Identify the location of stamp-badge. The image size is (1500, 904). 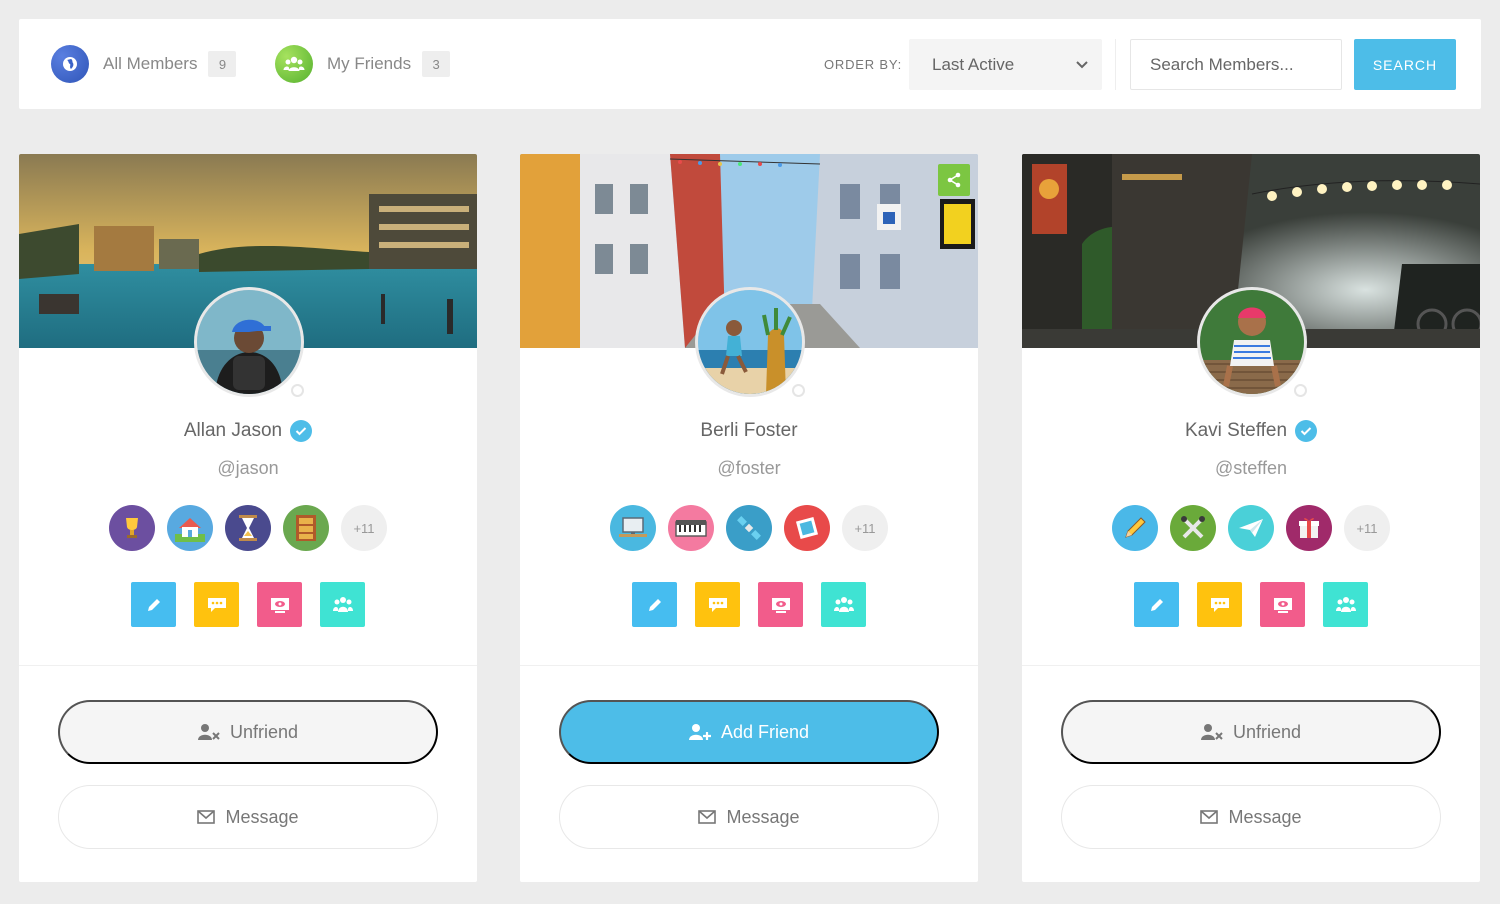
(807, 528).